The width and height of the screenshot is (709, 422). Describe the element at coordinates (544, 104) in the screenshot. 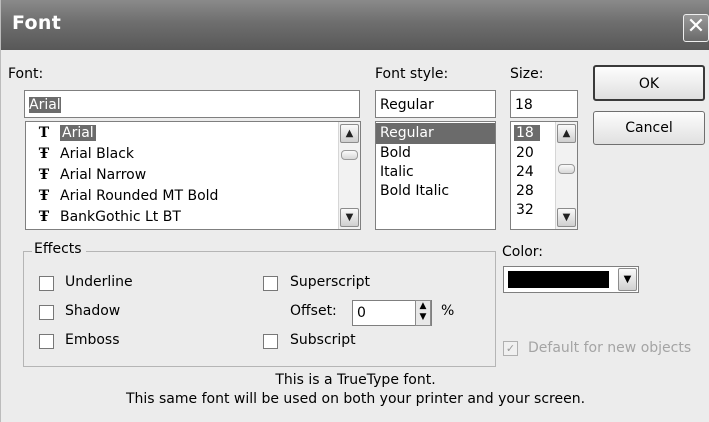

I see `size-input: 18` at that location.